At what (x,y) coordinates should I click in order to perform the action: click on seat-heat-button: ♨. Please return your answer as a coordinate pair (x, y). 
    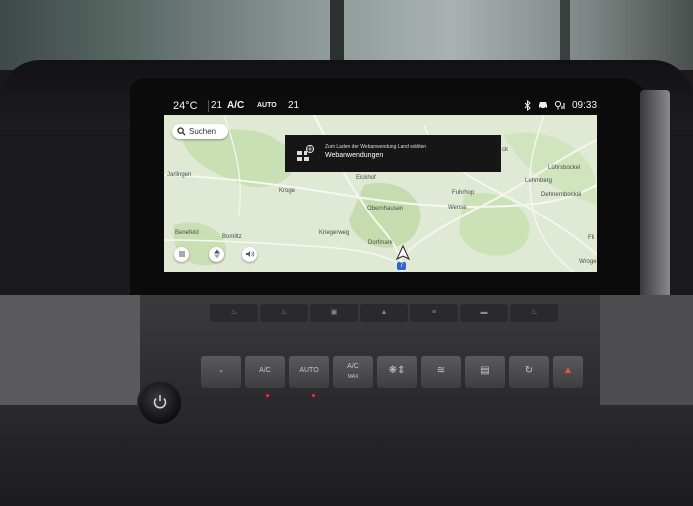
    Looking at the image, I should click on (234, 313).